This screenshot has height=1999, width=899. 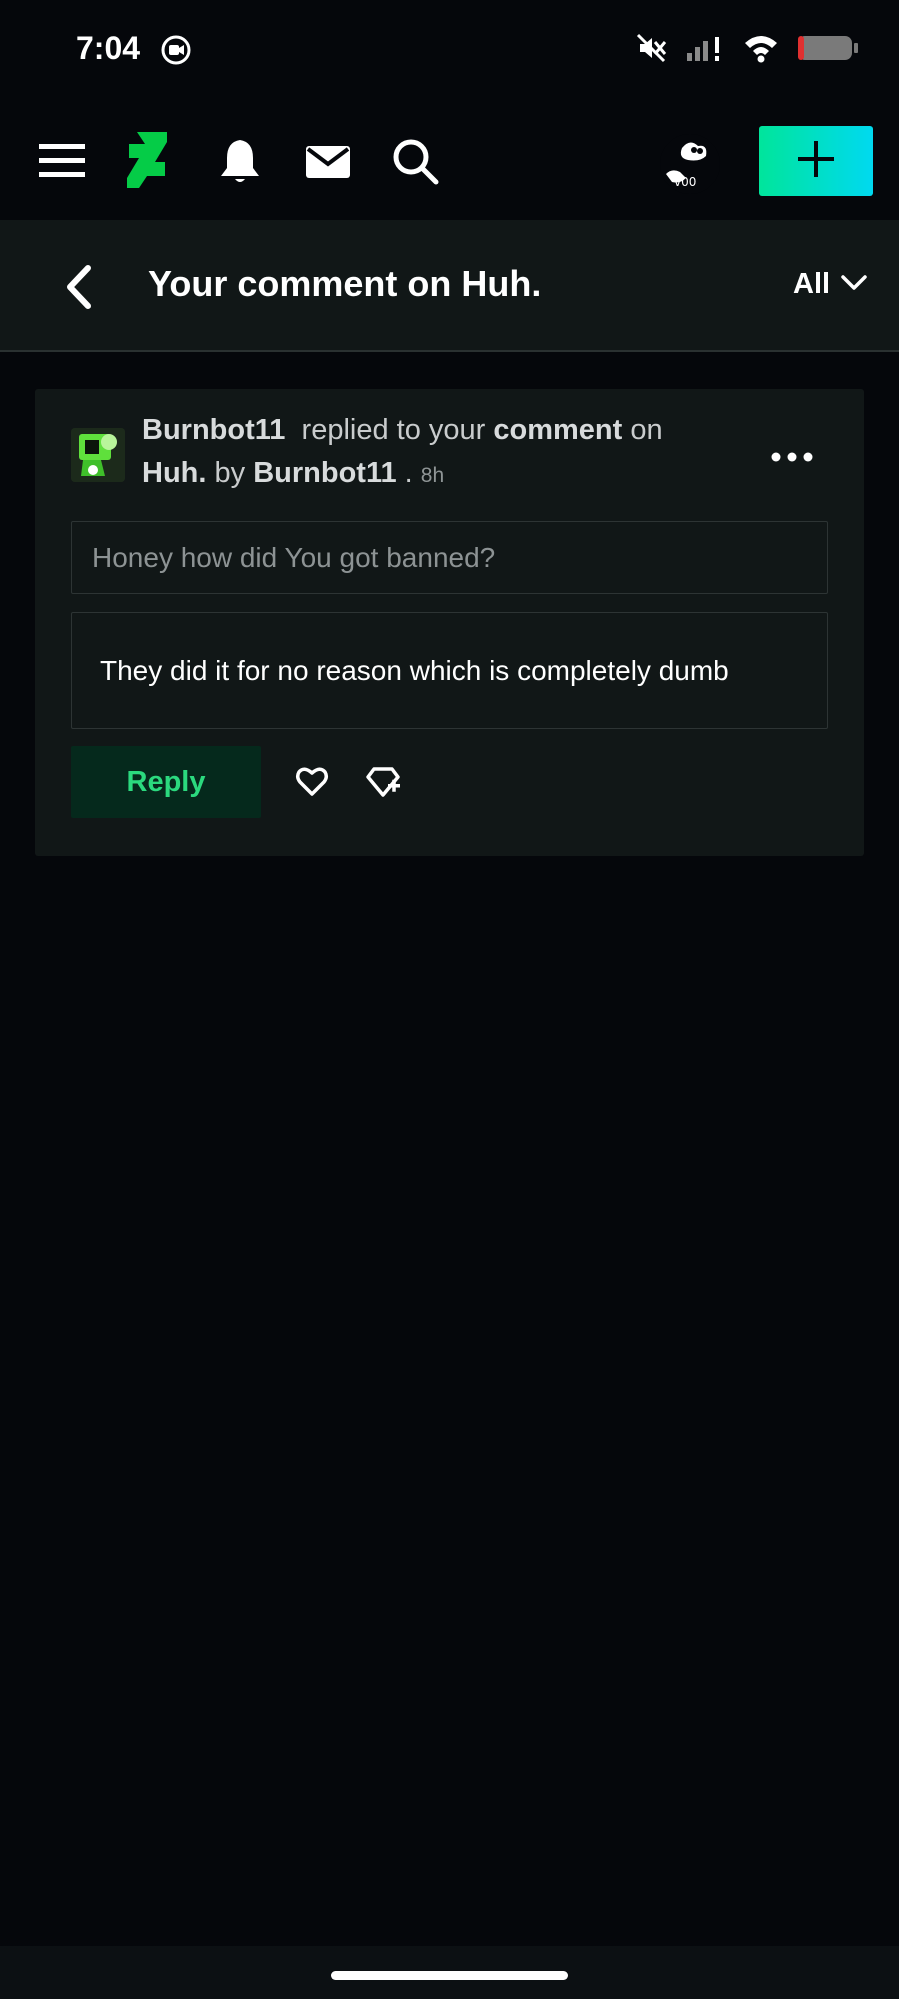 I want to click on status-bar: 7:04, so click(x=449, y=50).